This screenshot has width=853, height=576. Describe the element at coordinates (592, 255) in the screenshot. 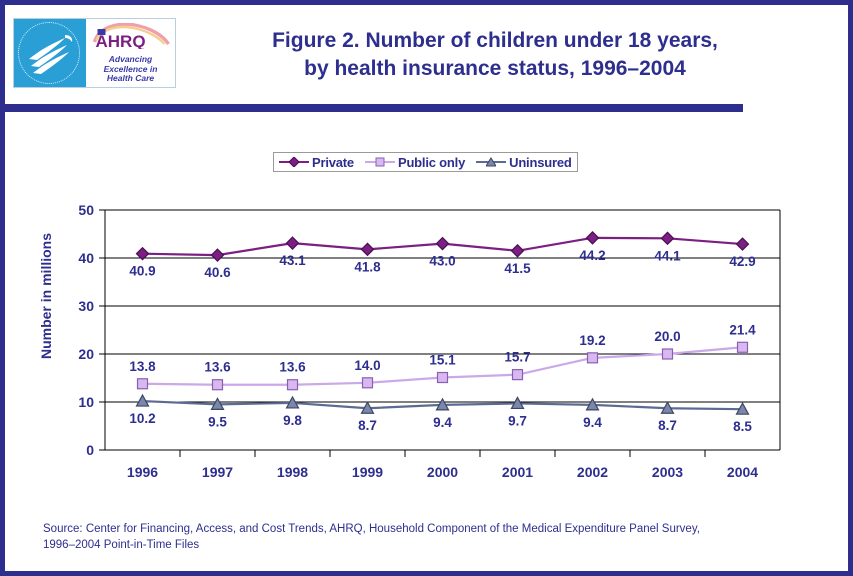

I see `data-value-label: 44.2` at that location.